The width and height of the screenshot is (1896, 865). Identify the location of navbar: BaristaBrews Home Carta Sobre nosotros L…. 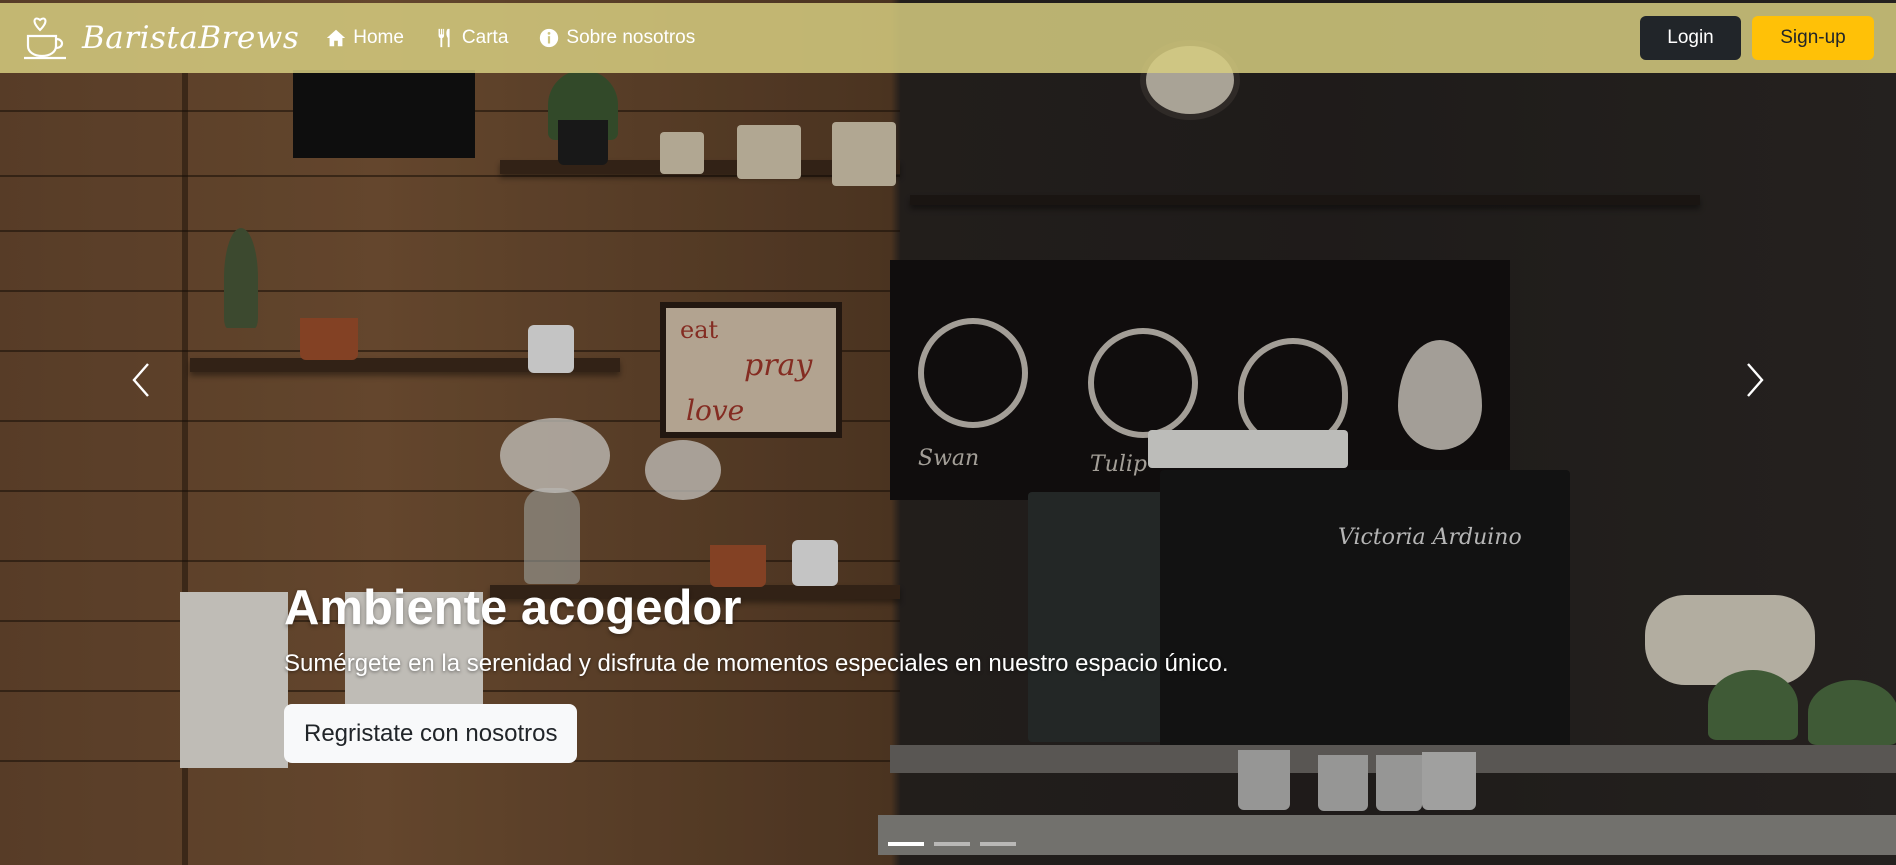
(948, 38).